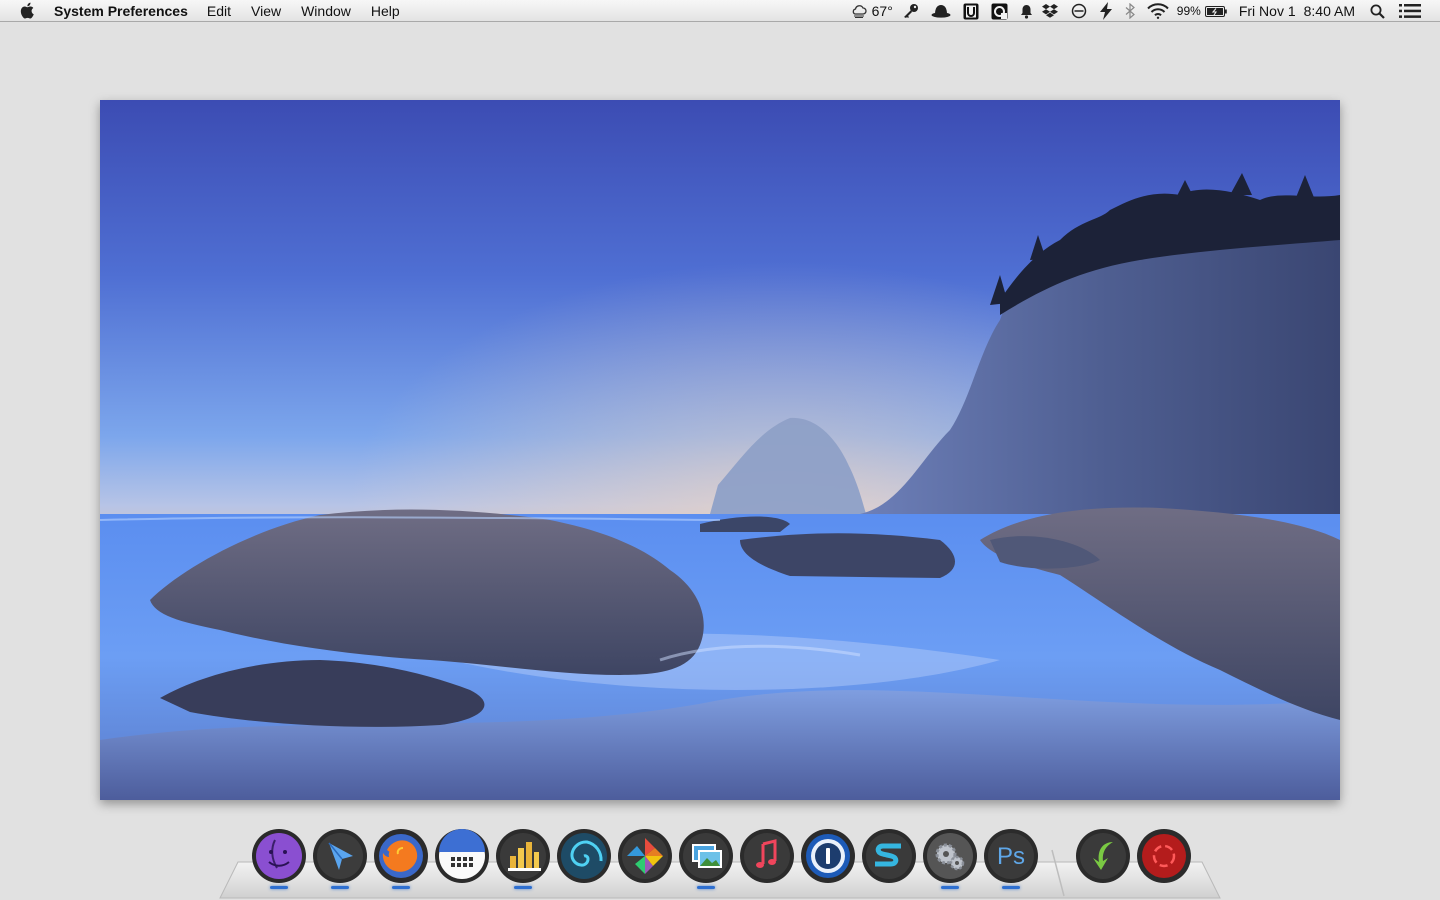 The width and height of the screenshot is (1440, 900). I want to click on dock-send-arrow-icon, so click(340, 856).